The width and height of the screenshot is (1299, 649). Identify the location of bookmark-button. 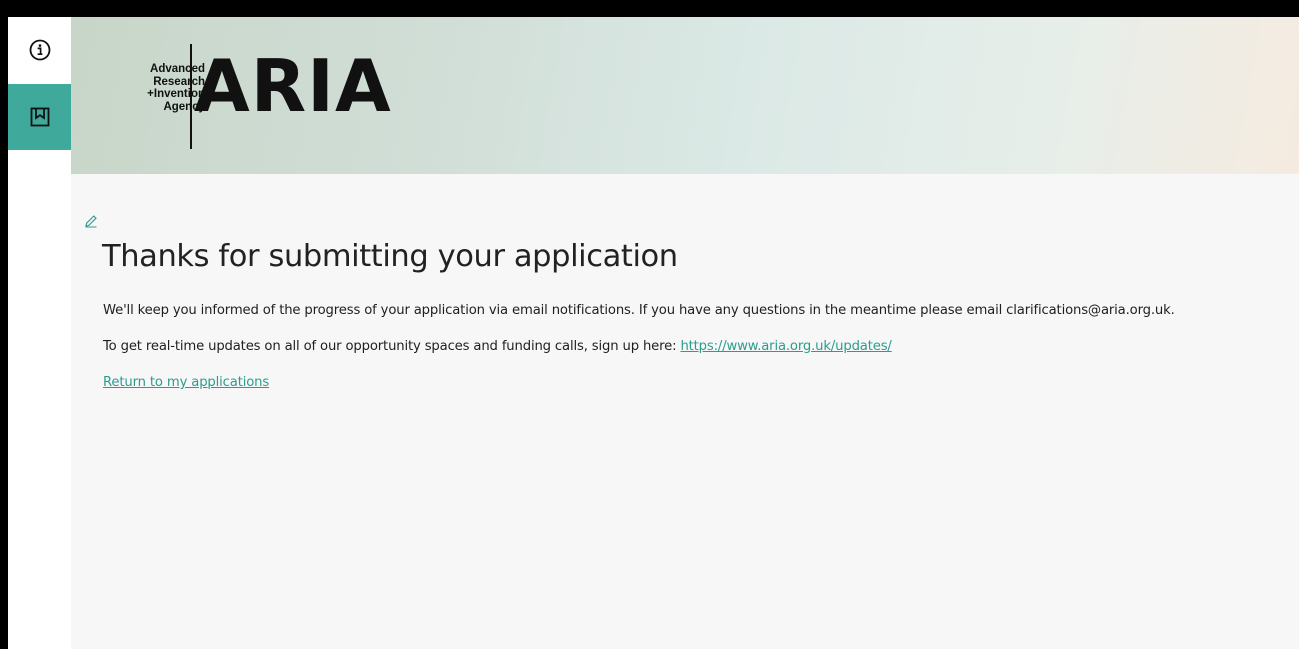
(39, 117).